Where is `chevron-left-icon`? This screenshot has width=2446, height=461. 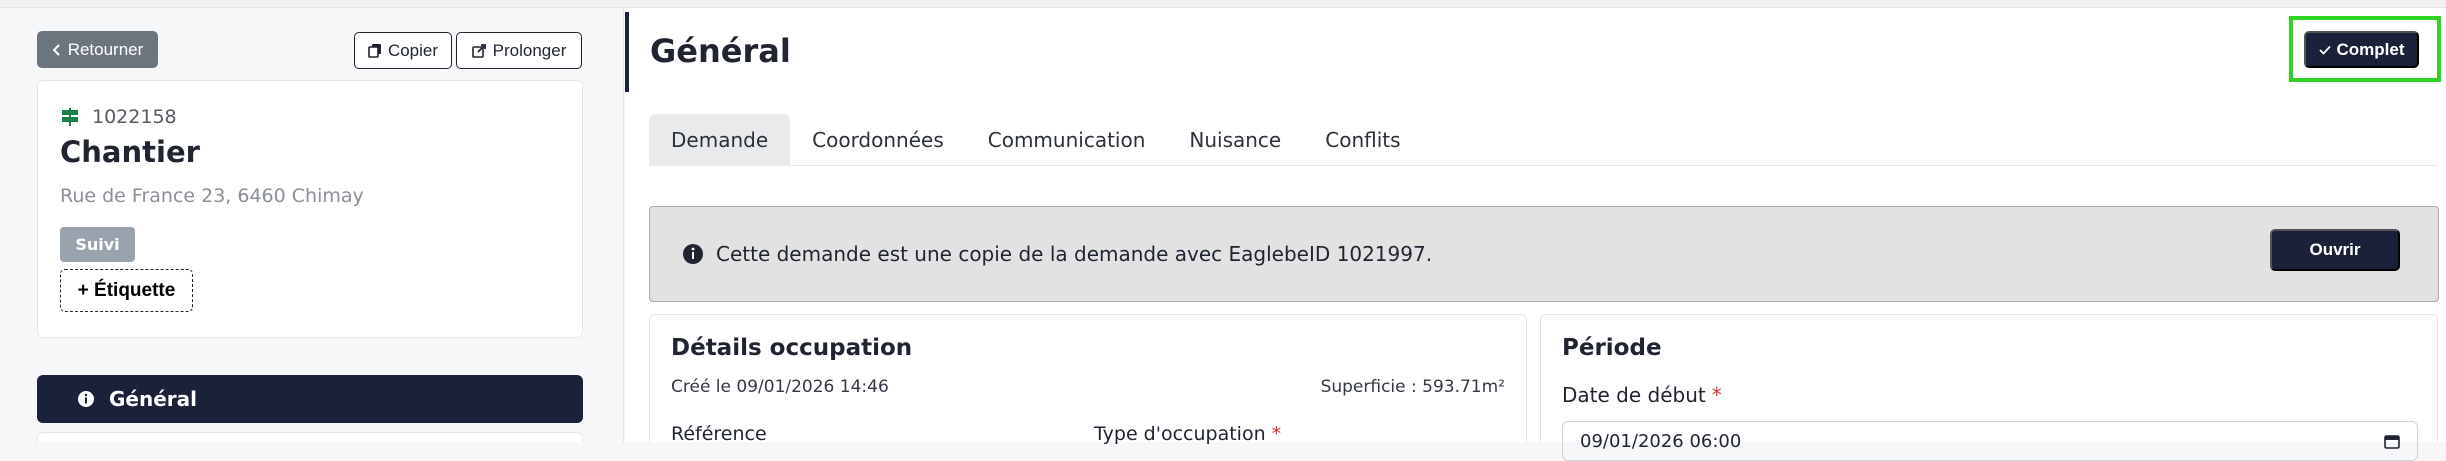
chevron-left-icon is located at coordinates (57, 50).